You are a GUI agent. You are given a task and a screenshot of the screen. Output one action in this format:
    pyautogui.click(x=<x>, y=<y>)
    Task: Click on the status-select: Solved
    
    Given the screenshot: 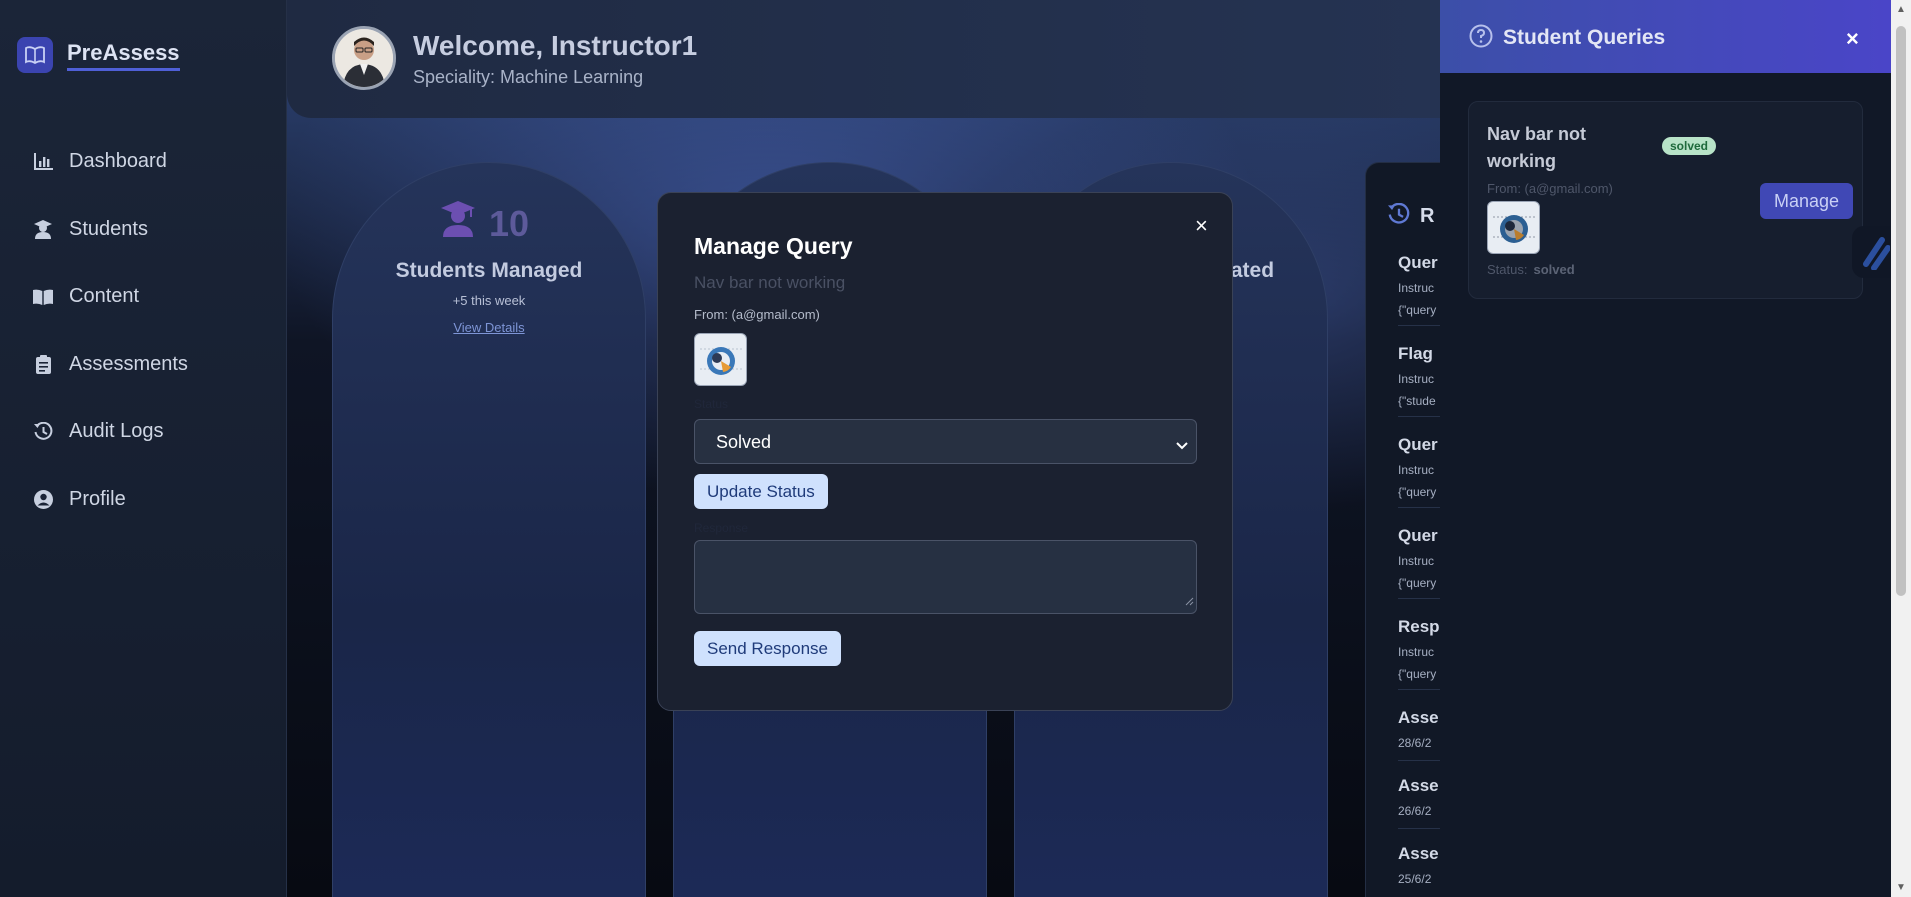 What is the action you would take?
    pyautogui.click(x=945, y=441)
    